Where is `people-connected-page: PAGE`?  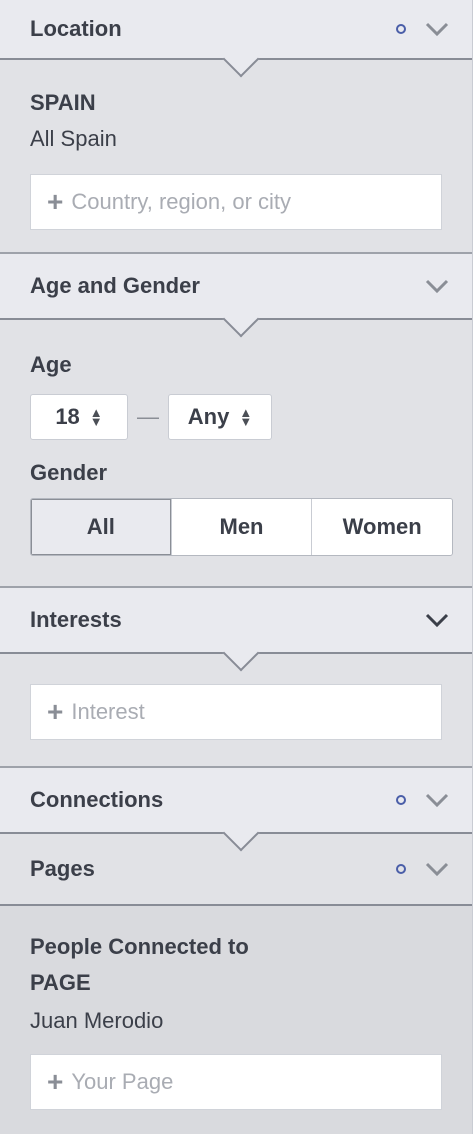 people-connected-page: PAGE is located at coordinates (60, 982).